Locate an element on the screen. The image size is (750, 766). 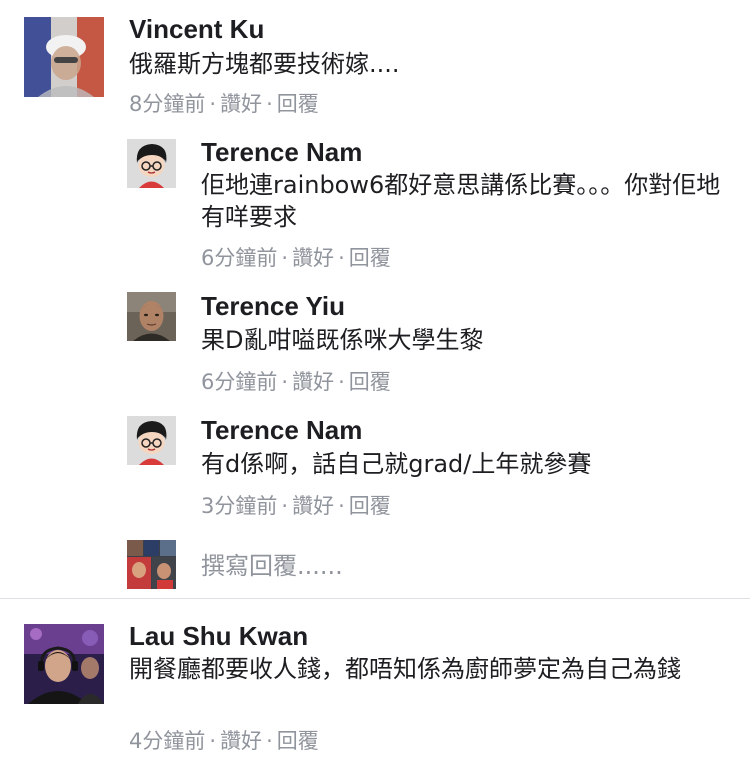
terence-yiu-avatar-icon is located at coordinates (151, 316).